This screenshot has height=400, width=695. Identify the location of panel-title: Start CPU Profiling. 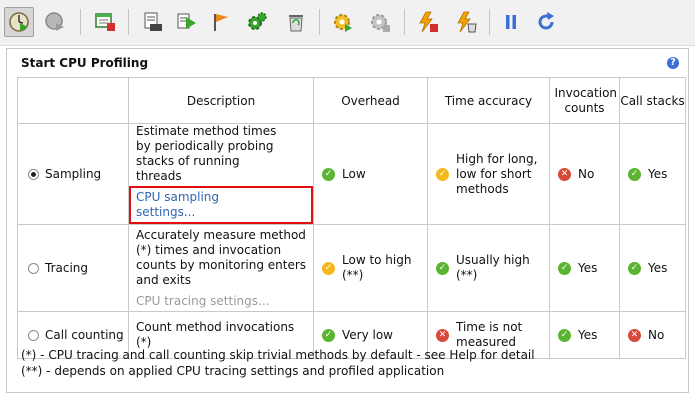
(85, 63).